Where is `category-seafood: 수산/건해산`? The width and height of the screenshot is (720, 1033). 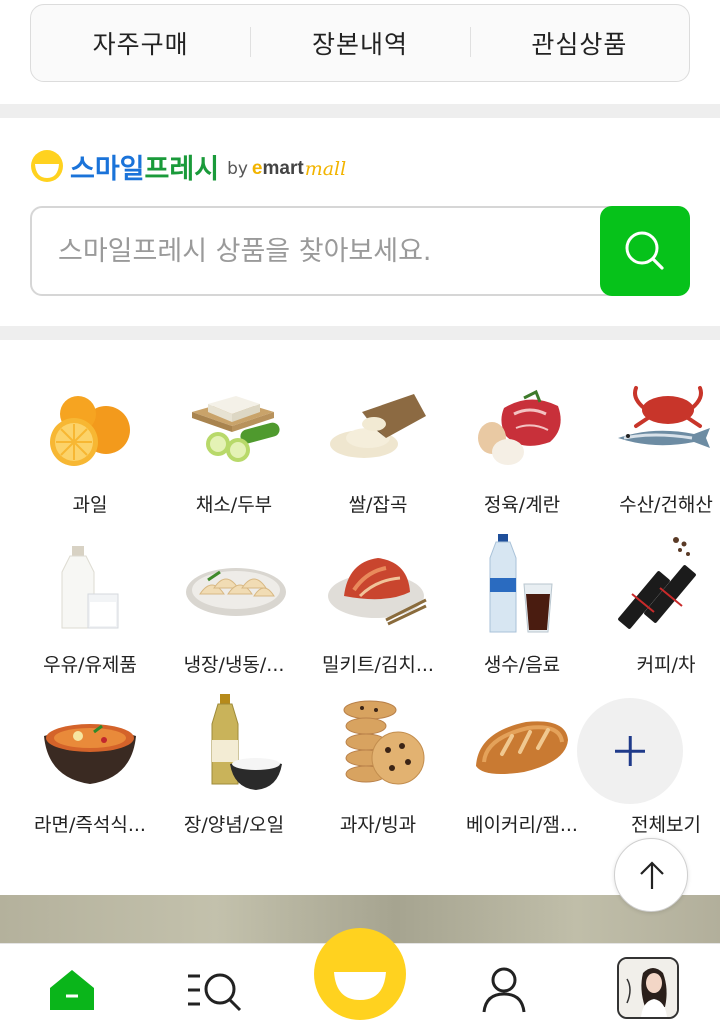 category-seafood: 수산/건해산 is located at coordinates (657, 447).